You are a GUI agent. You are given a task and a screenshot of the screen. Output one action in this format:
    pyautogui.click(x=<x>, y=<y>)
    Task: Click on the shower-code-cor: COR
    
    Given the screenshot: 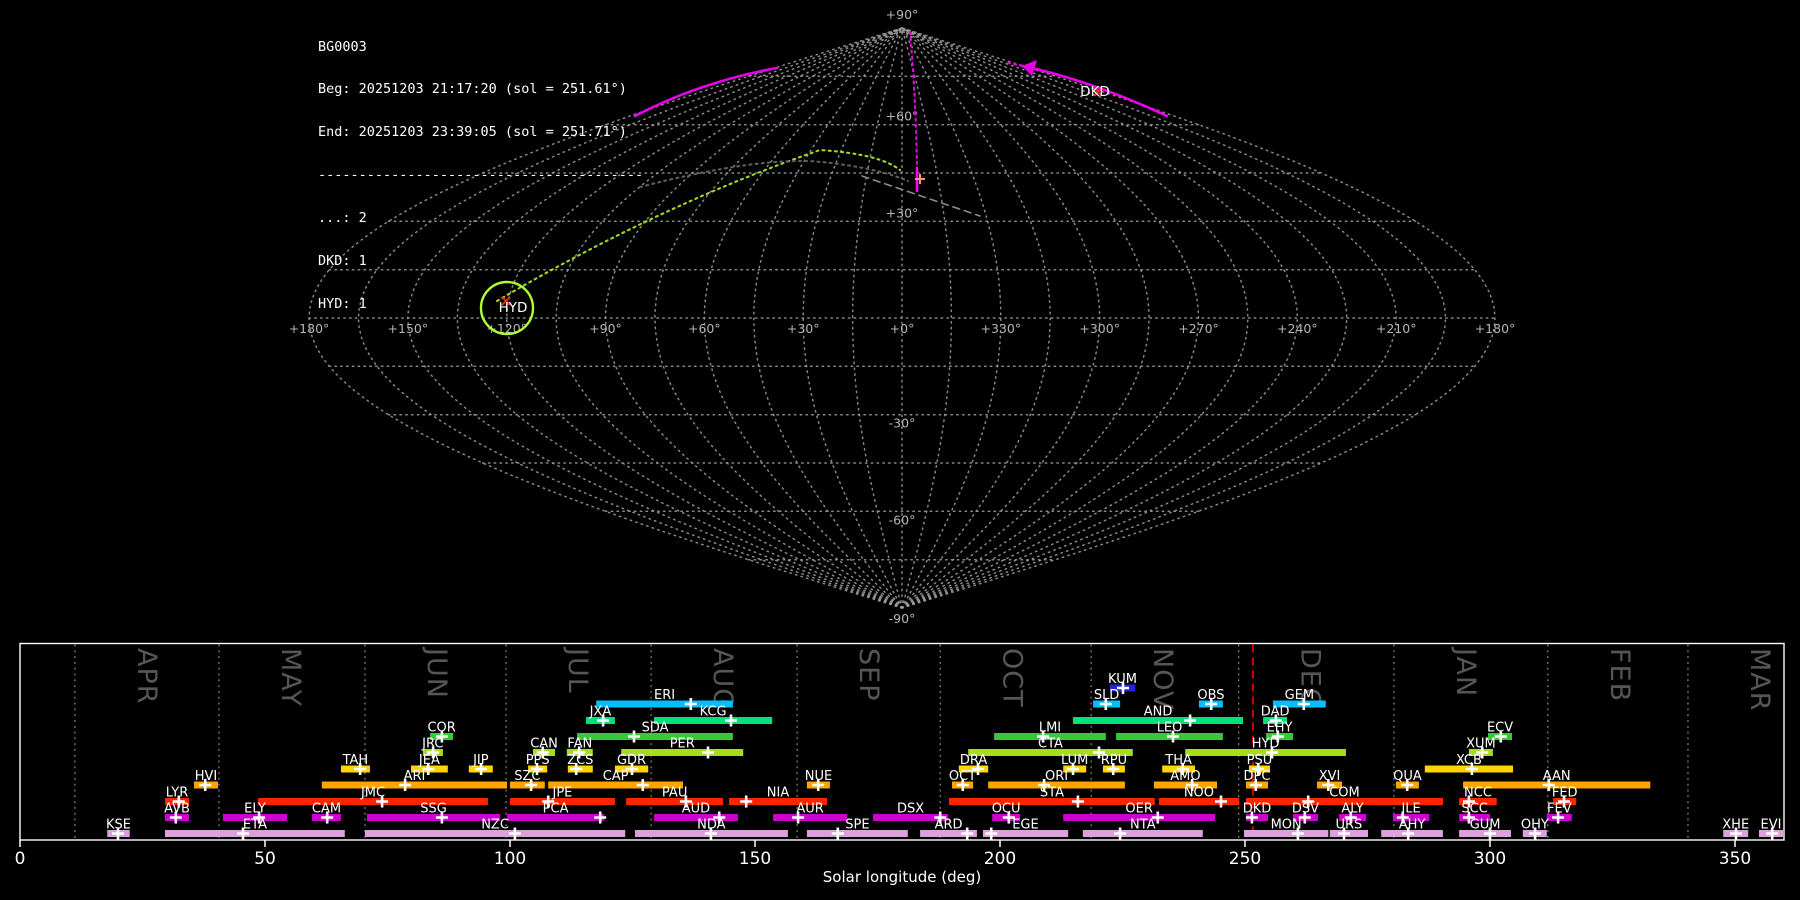 What is the action you would take?
    pyautogui.click(x=441, y=728)
    